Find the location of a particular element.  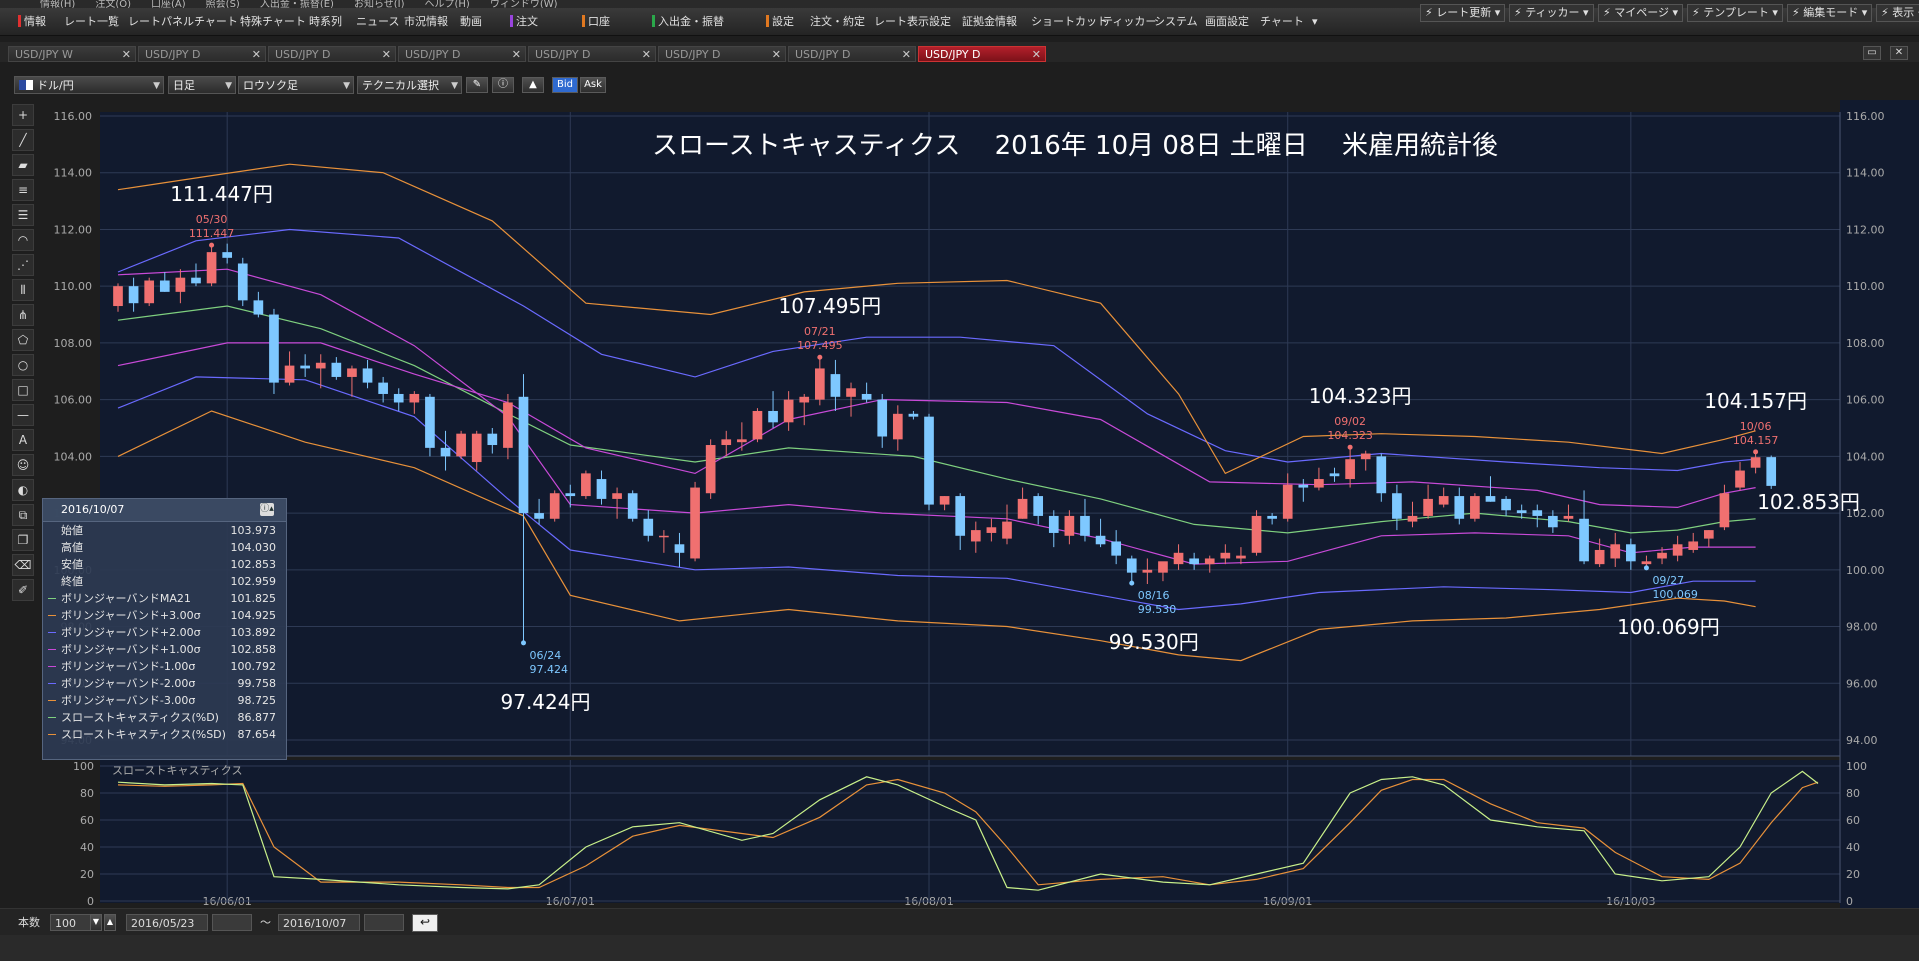

info-row: 始値 103.973 is located at coordinates (164, 530).